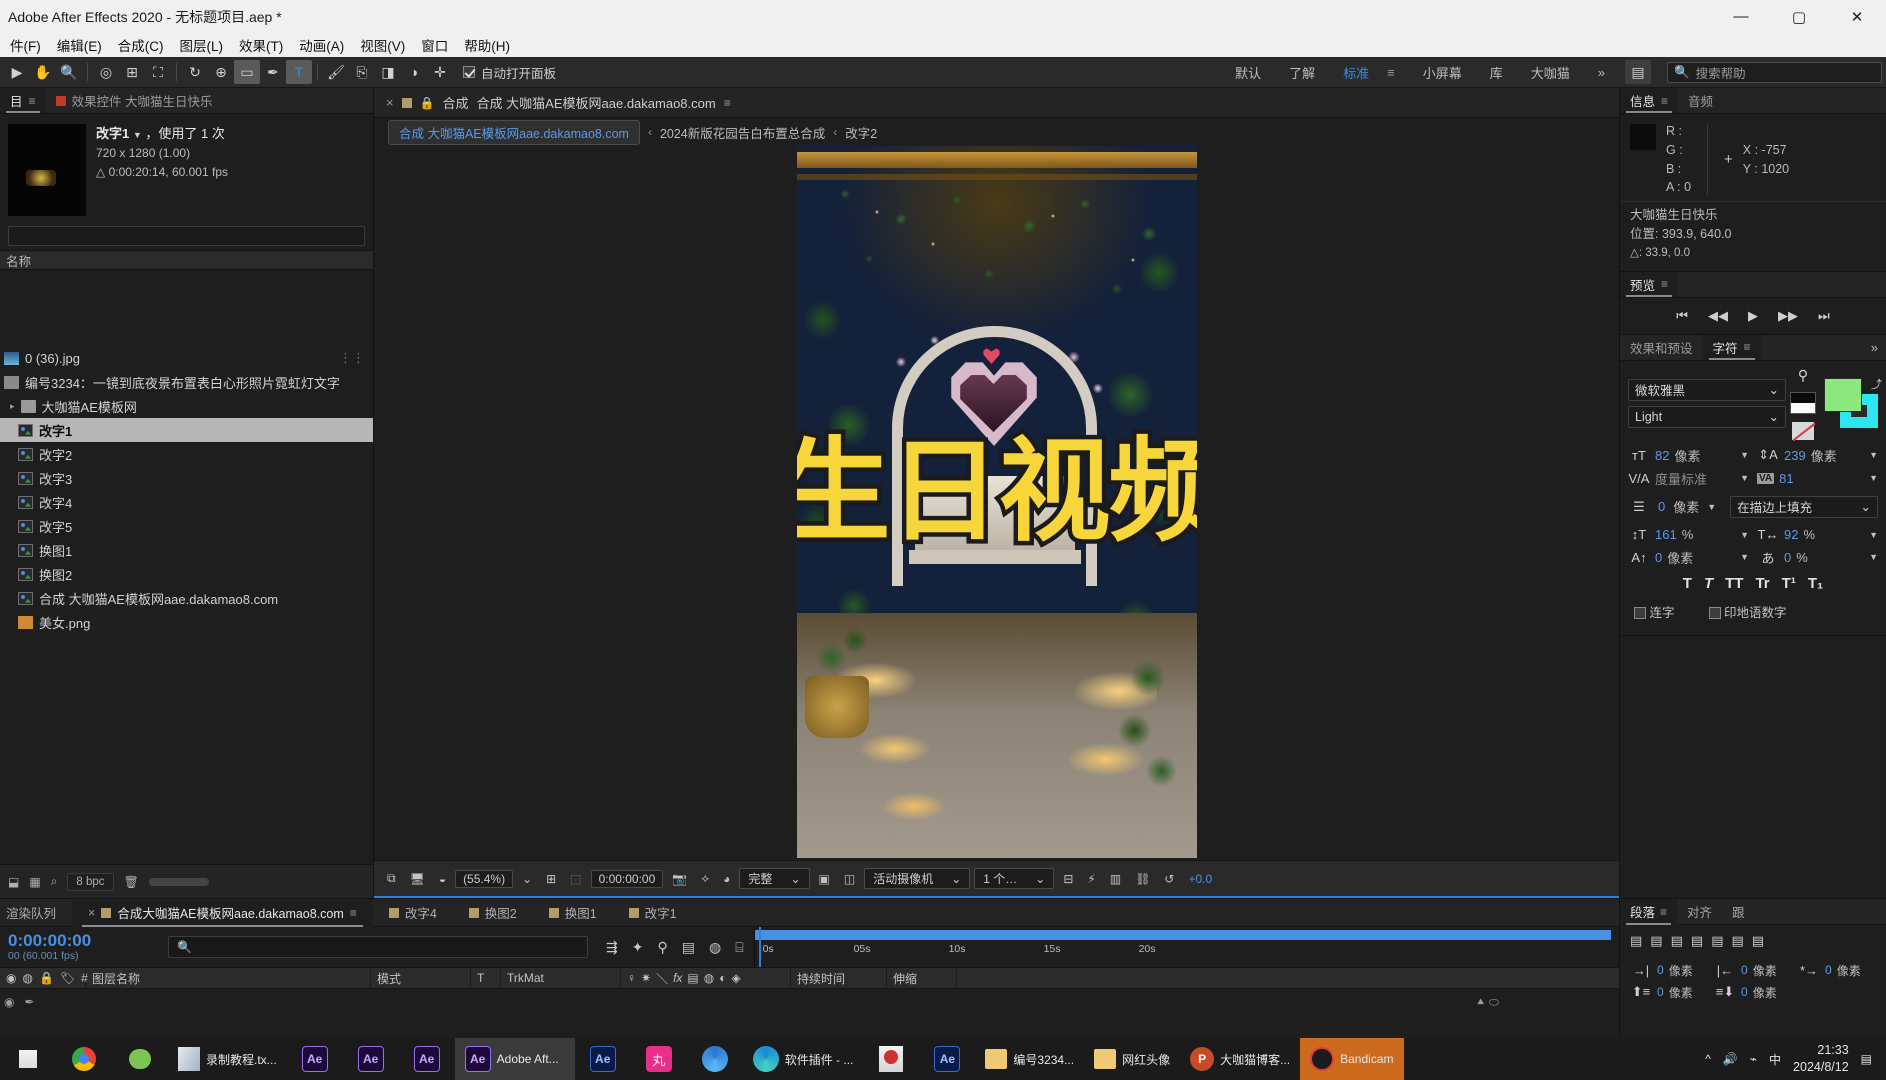 This screenshot has height=1080, width=1886. What do you see at coordinates (378, 947) in the screenshot?
I see `timeline-search-input: 🔍` at bounding box center [378, 947].